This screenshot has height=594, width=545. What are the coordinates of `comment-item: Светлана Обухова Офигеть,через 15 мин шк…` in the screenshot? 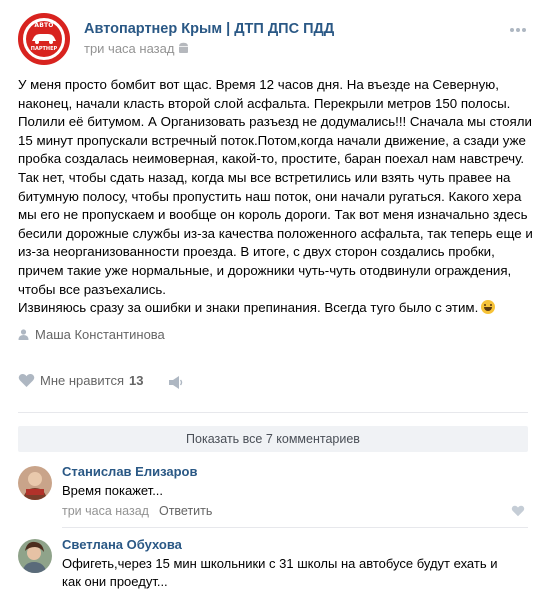 It's located at (273, 565).